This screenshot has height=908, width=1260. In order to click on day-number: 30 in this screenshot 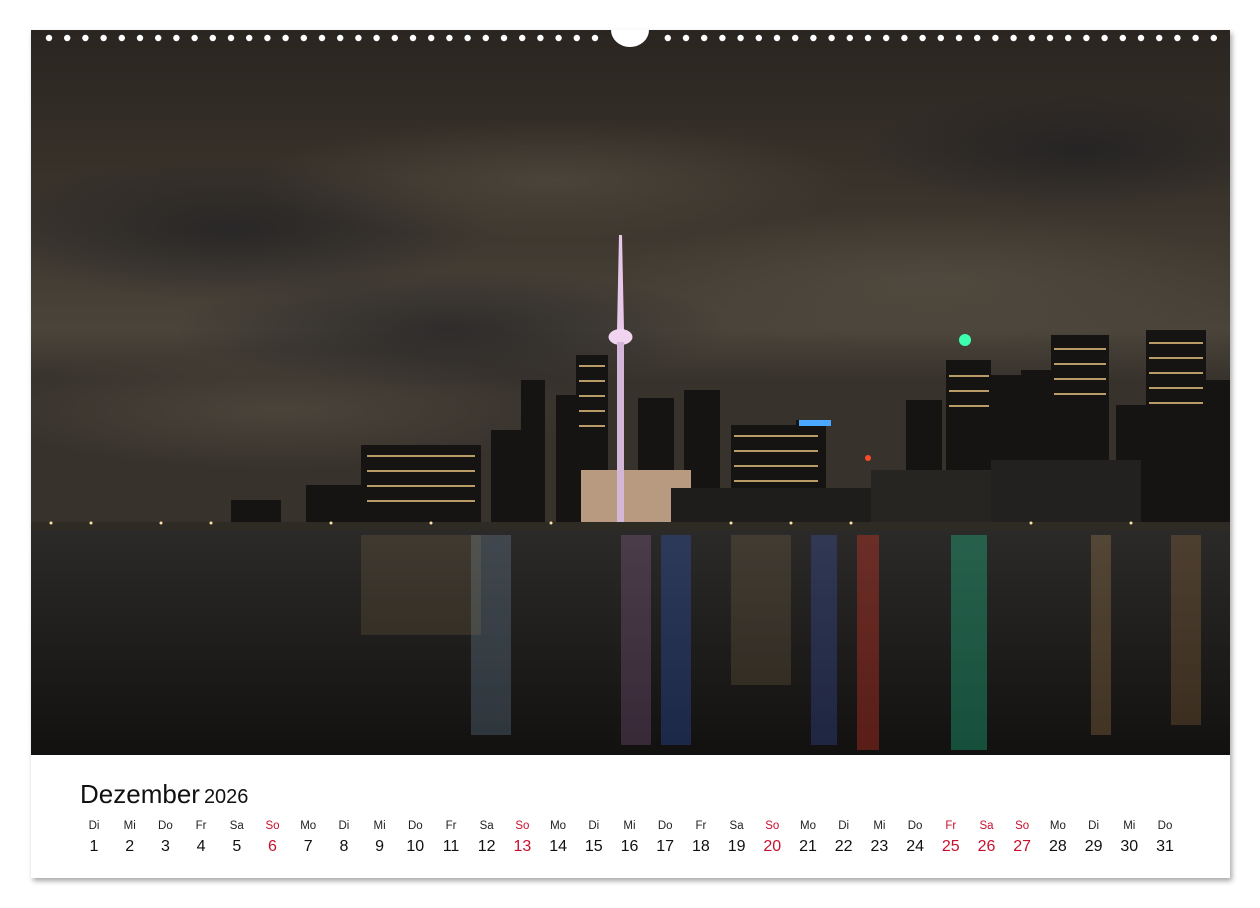, I will do `click(1129, 846)`.